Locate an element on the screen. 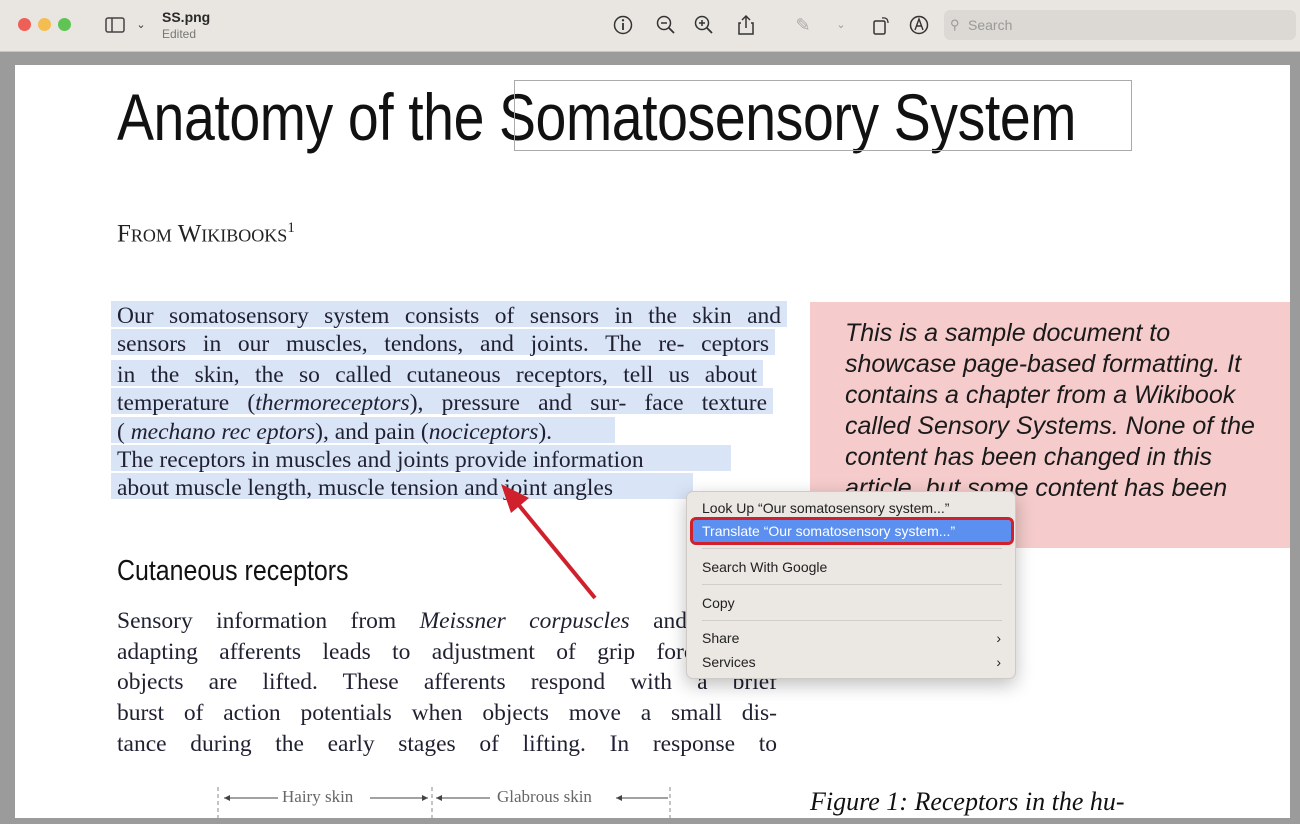  search-icon: ⚲ is located at coordinates (955, 24).